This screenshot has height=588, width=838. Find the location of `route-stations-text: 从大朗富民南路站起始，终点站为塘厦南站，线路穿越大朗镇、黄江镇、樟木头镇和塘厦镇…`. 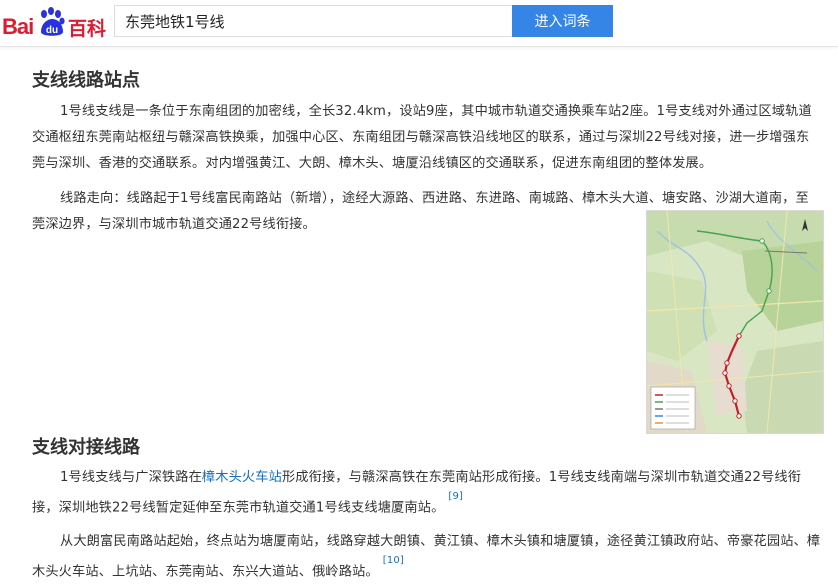

route-stations-text: 从大朗富民南路站起始，终点站为塘厦南站，线路穿越大朗镇、黄江镇、樟木头镇和塘厦镇… is located at coordinates (426, 557).